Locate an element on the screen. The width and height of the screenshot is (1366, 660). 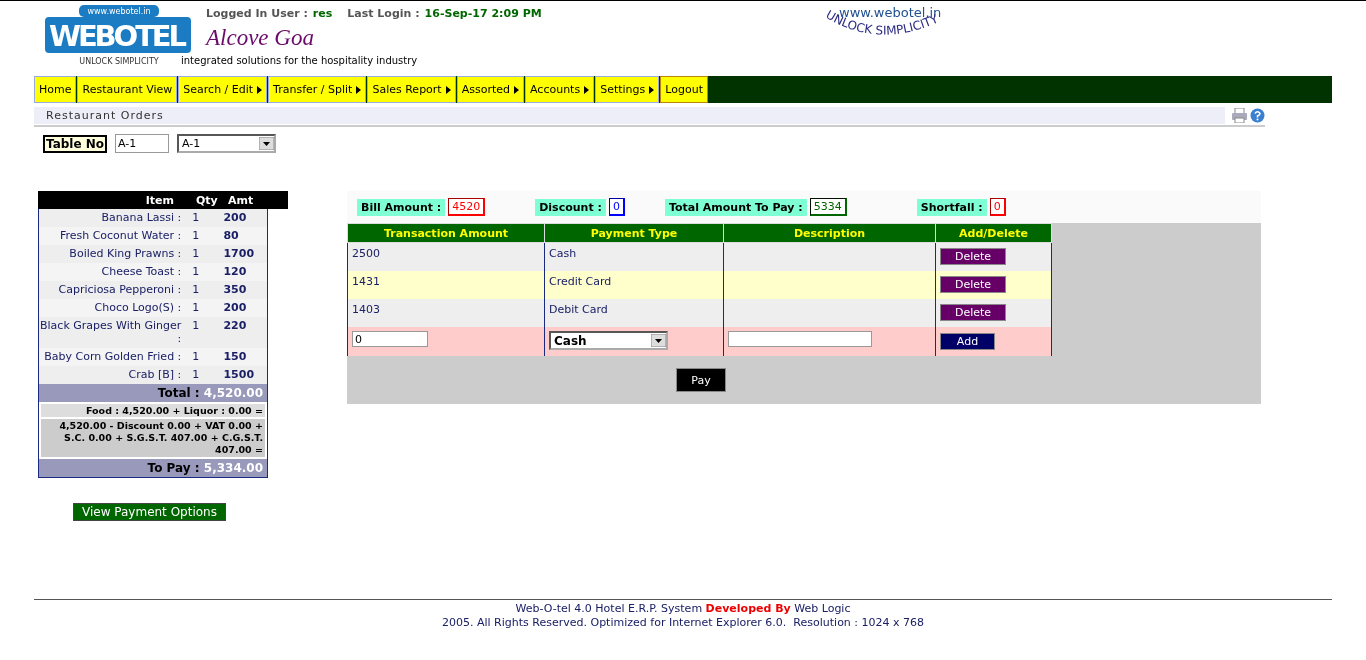
item-amount: 350 is located at coordinates (235, 289).